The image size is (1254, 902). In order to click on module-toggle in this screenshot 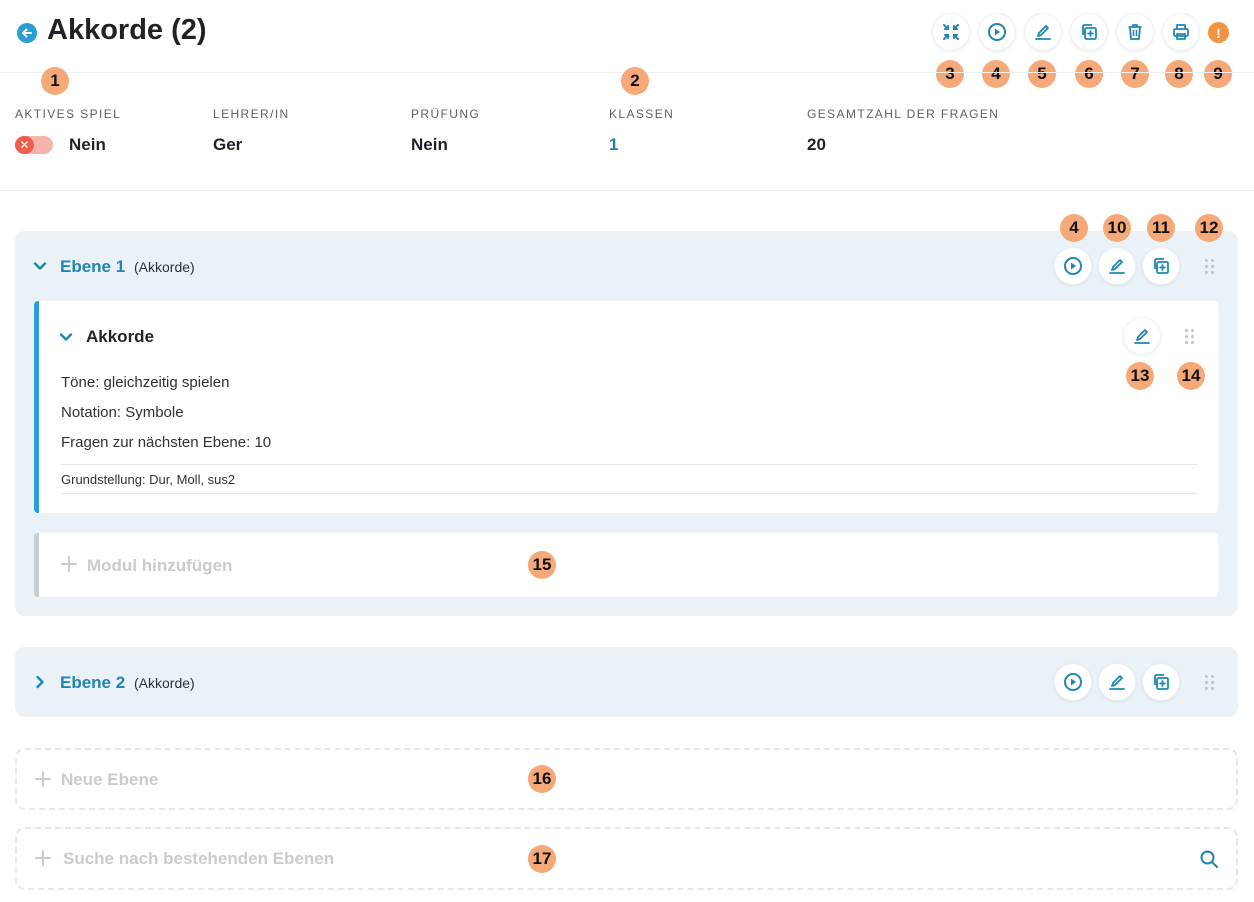, I will do `click(66, 339)`.